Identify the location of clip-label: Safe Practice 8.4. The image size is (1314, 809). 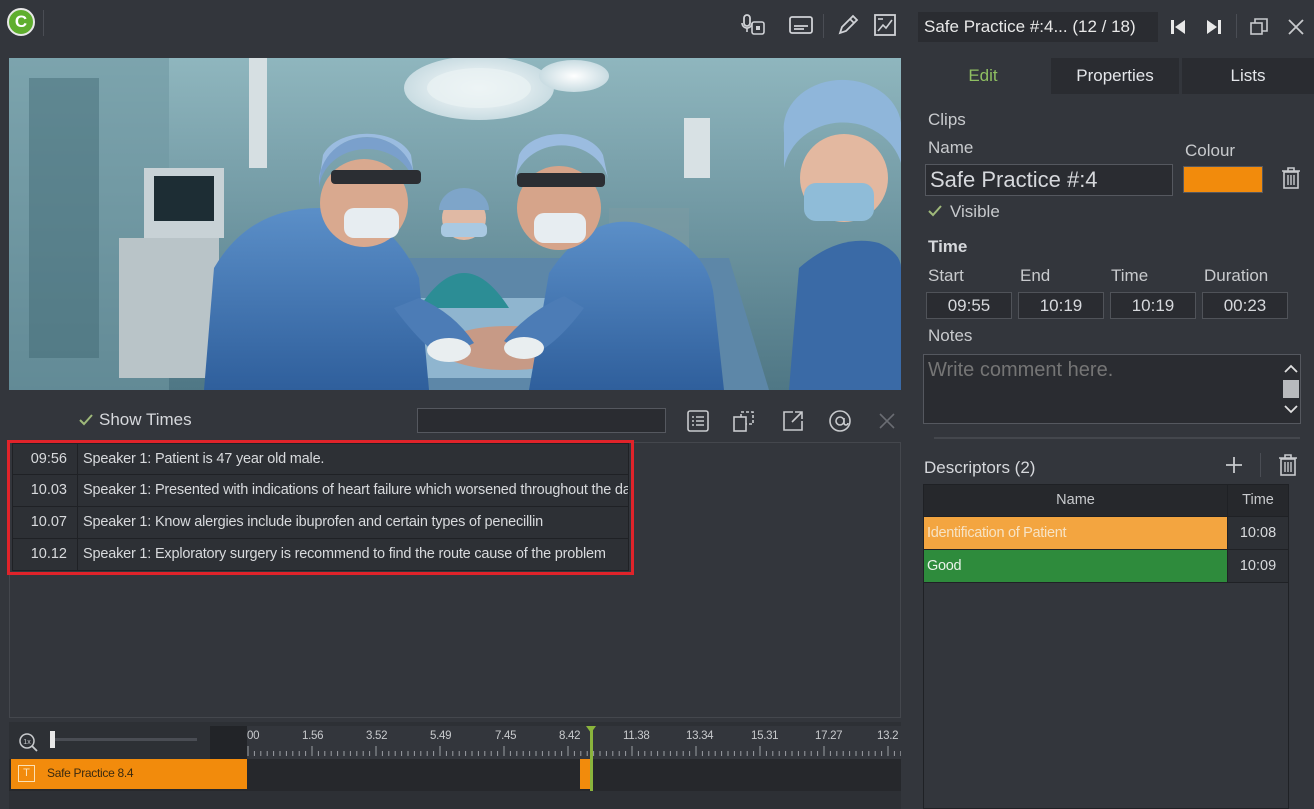
(90, 773).